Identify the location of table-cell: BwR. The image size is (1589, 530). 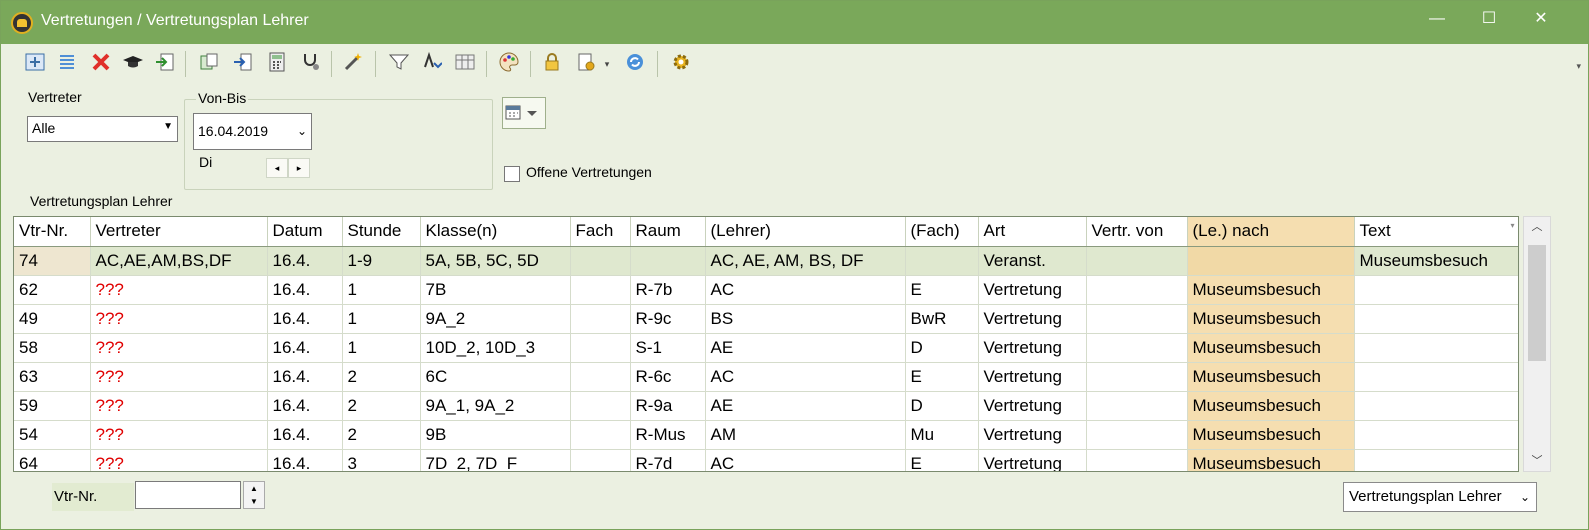
(942, 319).